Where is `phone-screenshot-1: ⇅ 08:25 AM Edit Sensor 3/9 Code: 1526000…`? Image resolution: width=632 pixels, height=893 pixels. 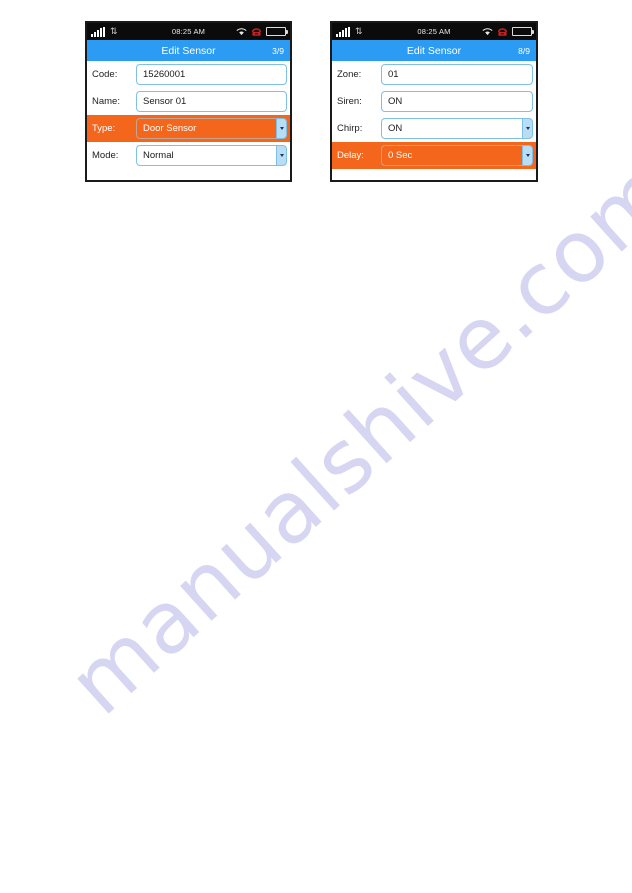
phone-screenshot-1: ⇅ 08:25 AM Edit Sensor 3/9 Code: 1526000… is located at coordinates (188, 101).